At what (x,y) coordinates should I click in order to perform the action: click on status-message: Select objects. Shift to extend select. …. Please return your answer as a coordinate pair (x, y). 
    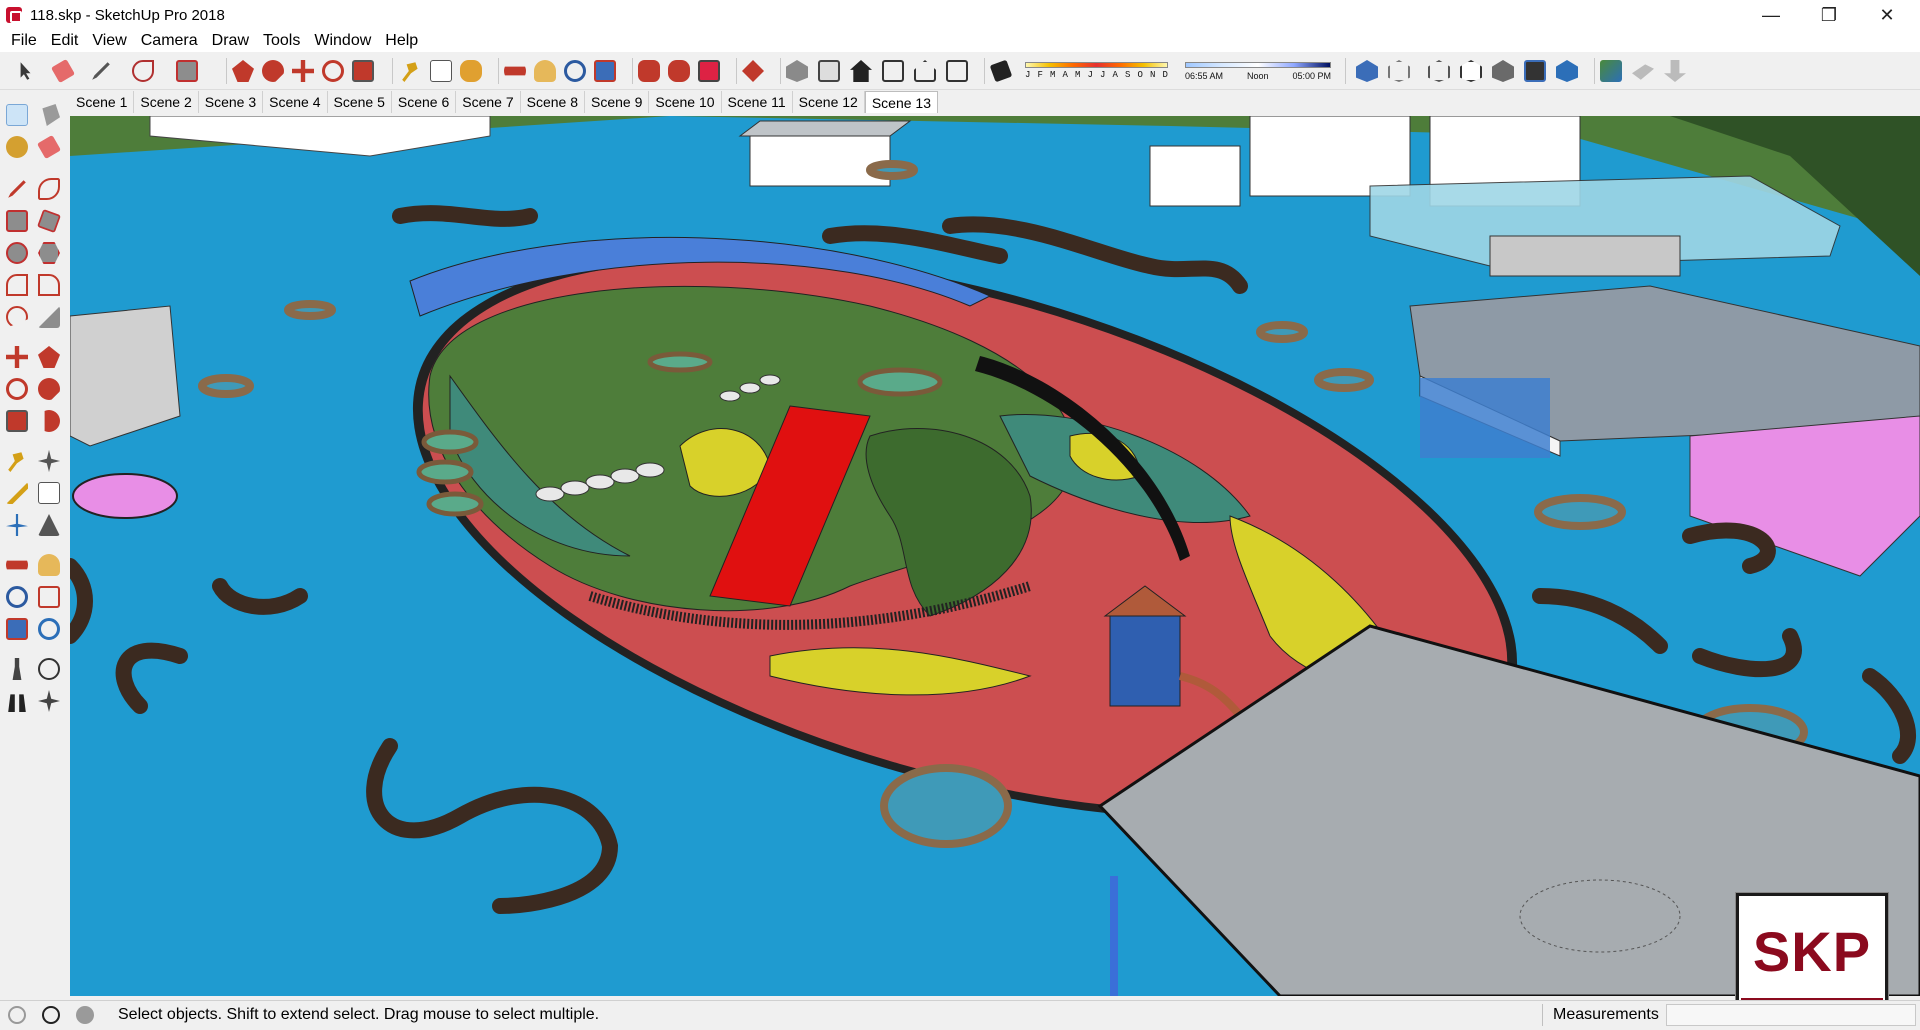
    Looking at the image, I should click on (359, 1014).